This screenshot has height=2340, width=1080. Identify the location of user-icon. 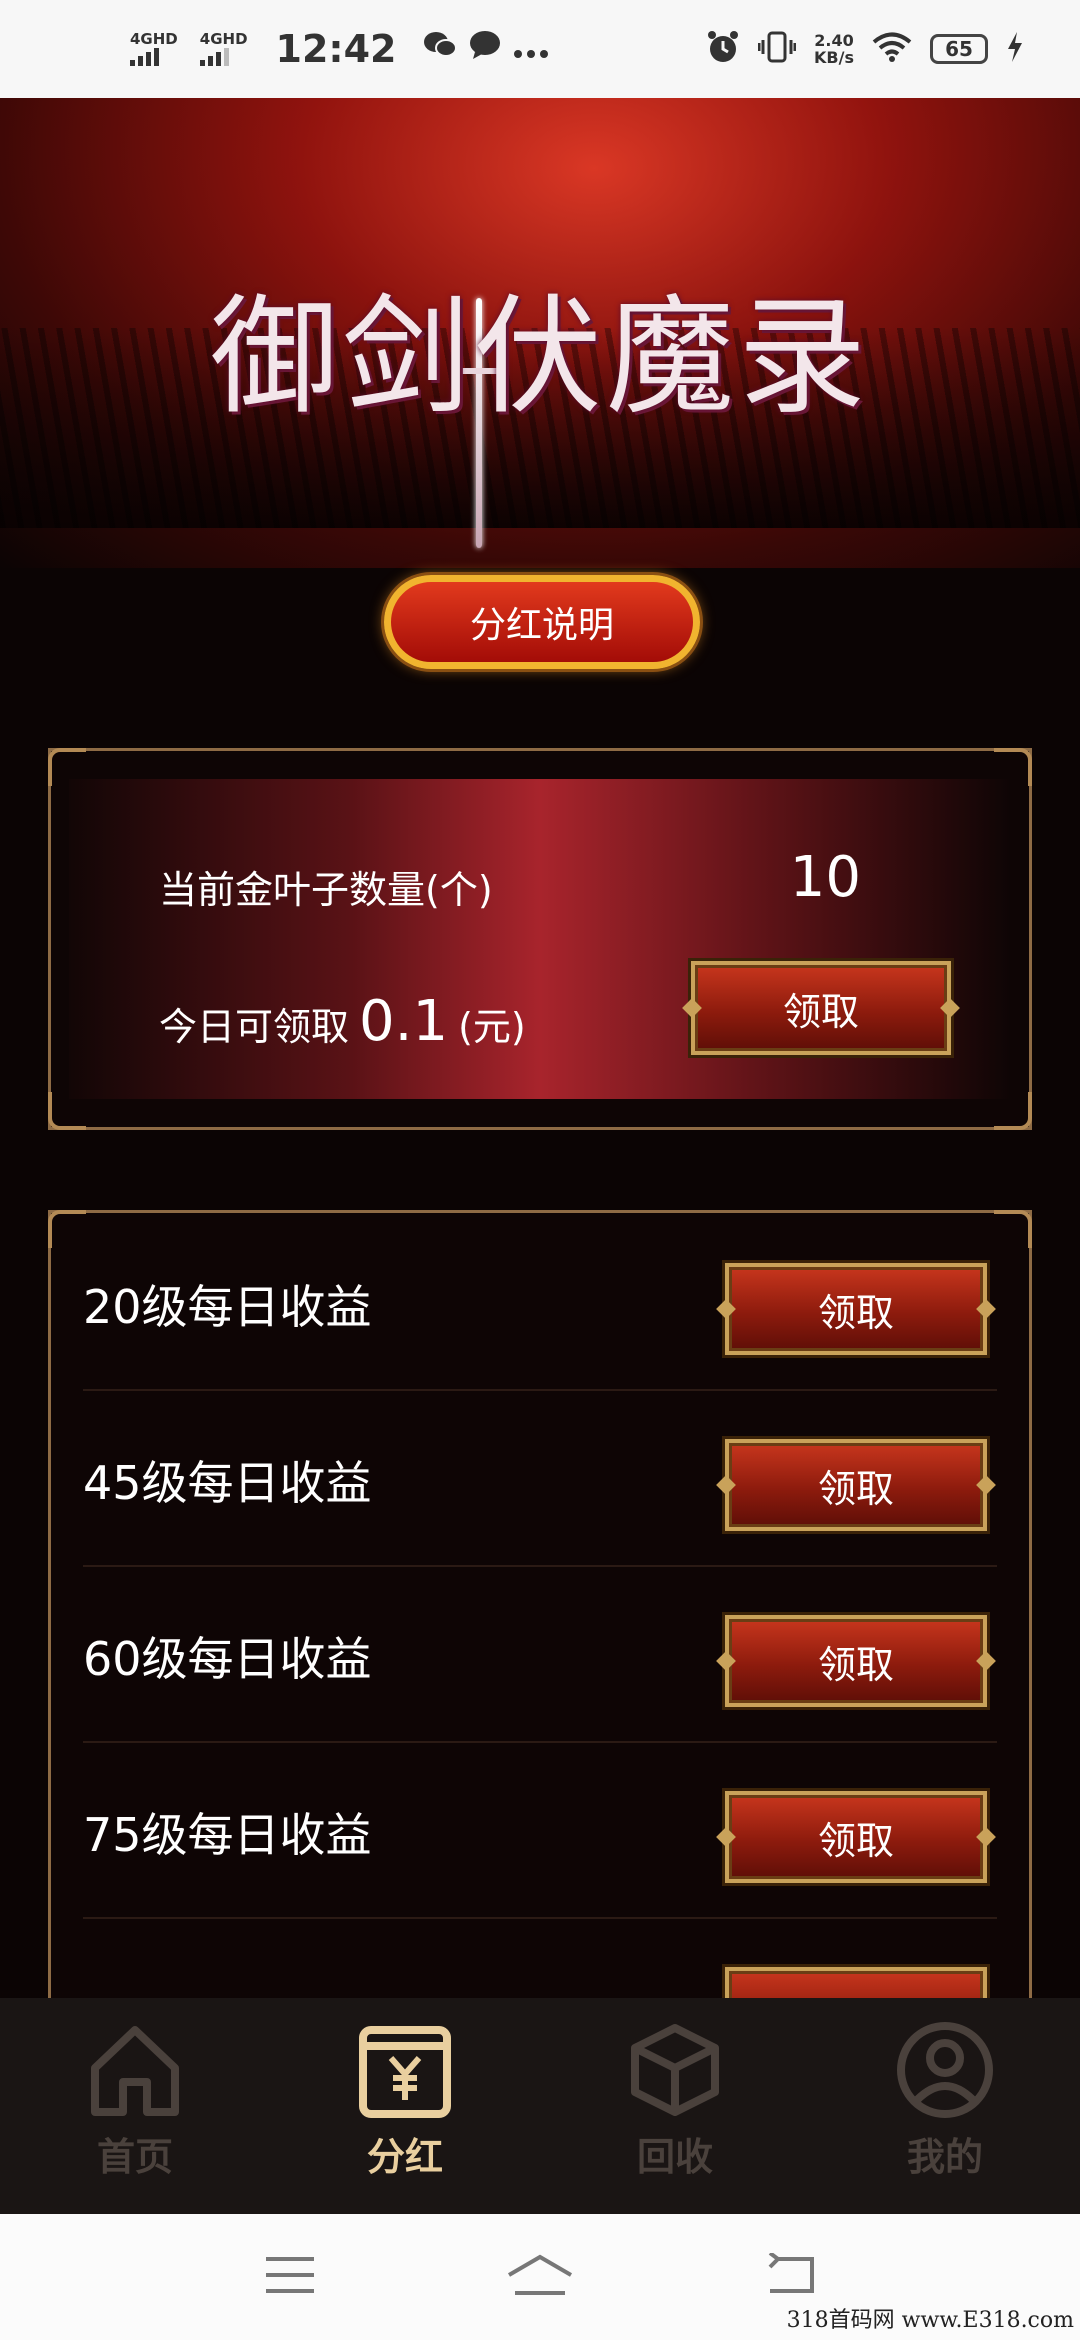
(945, 2070).